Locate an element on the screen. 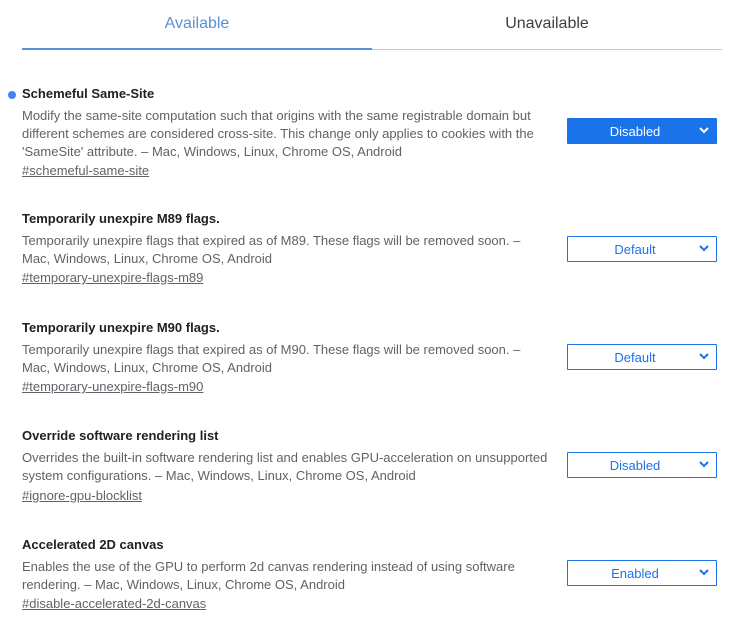  tab-unavailable: Unavailable is located at coordinates (547, 24).